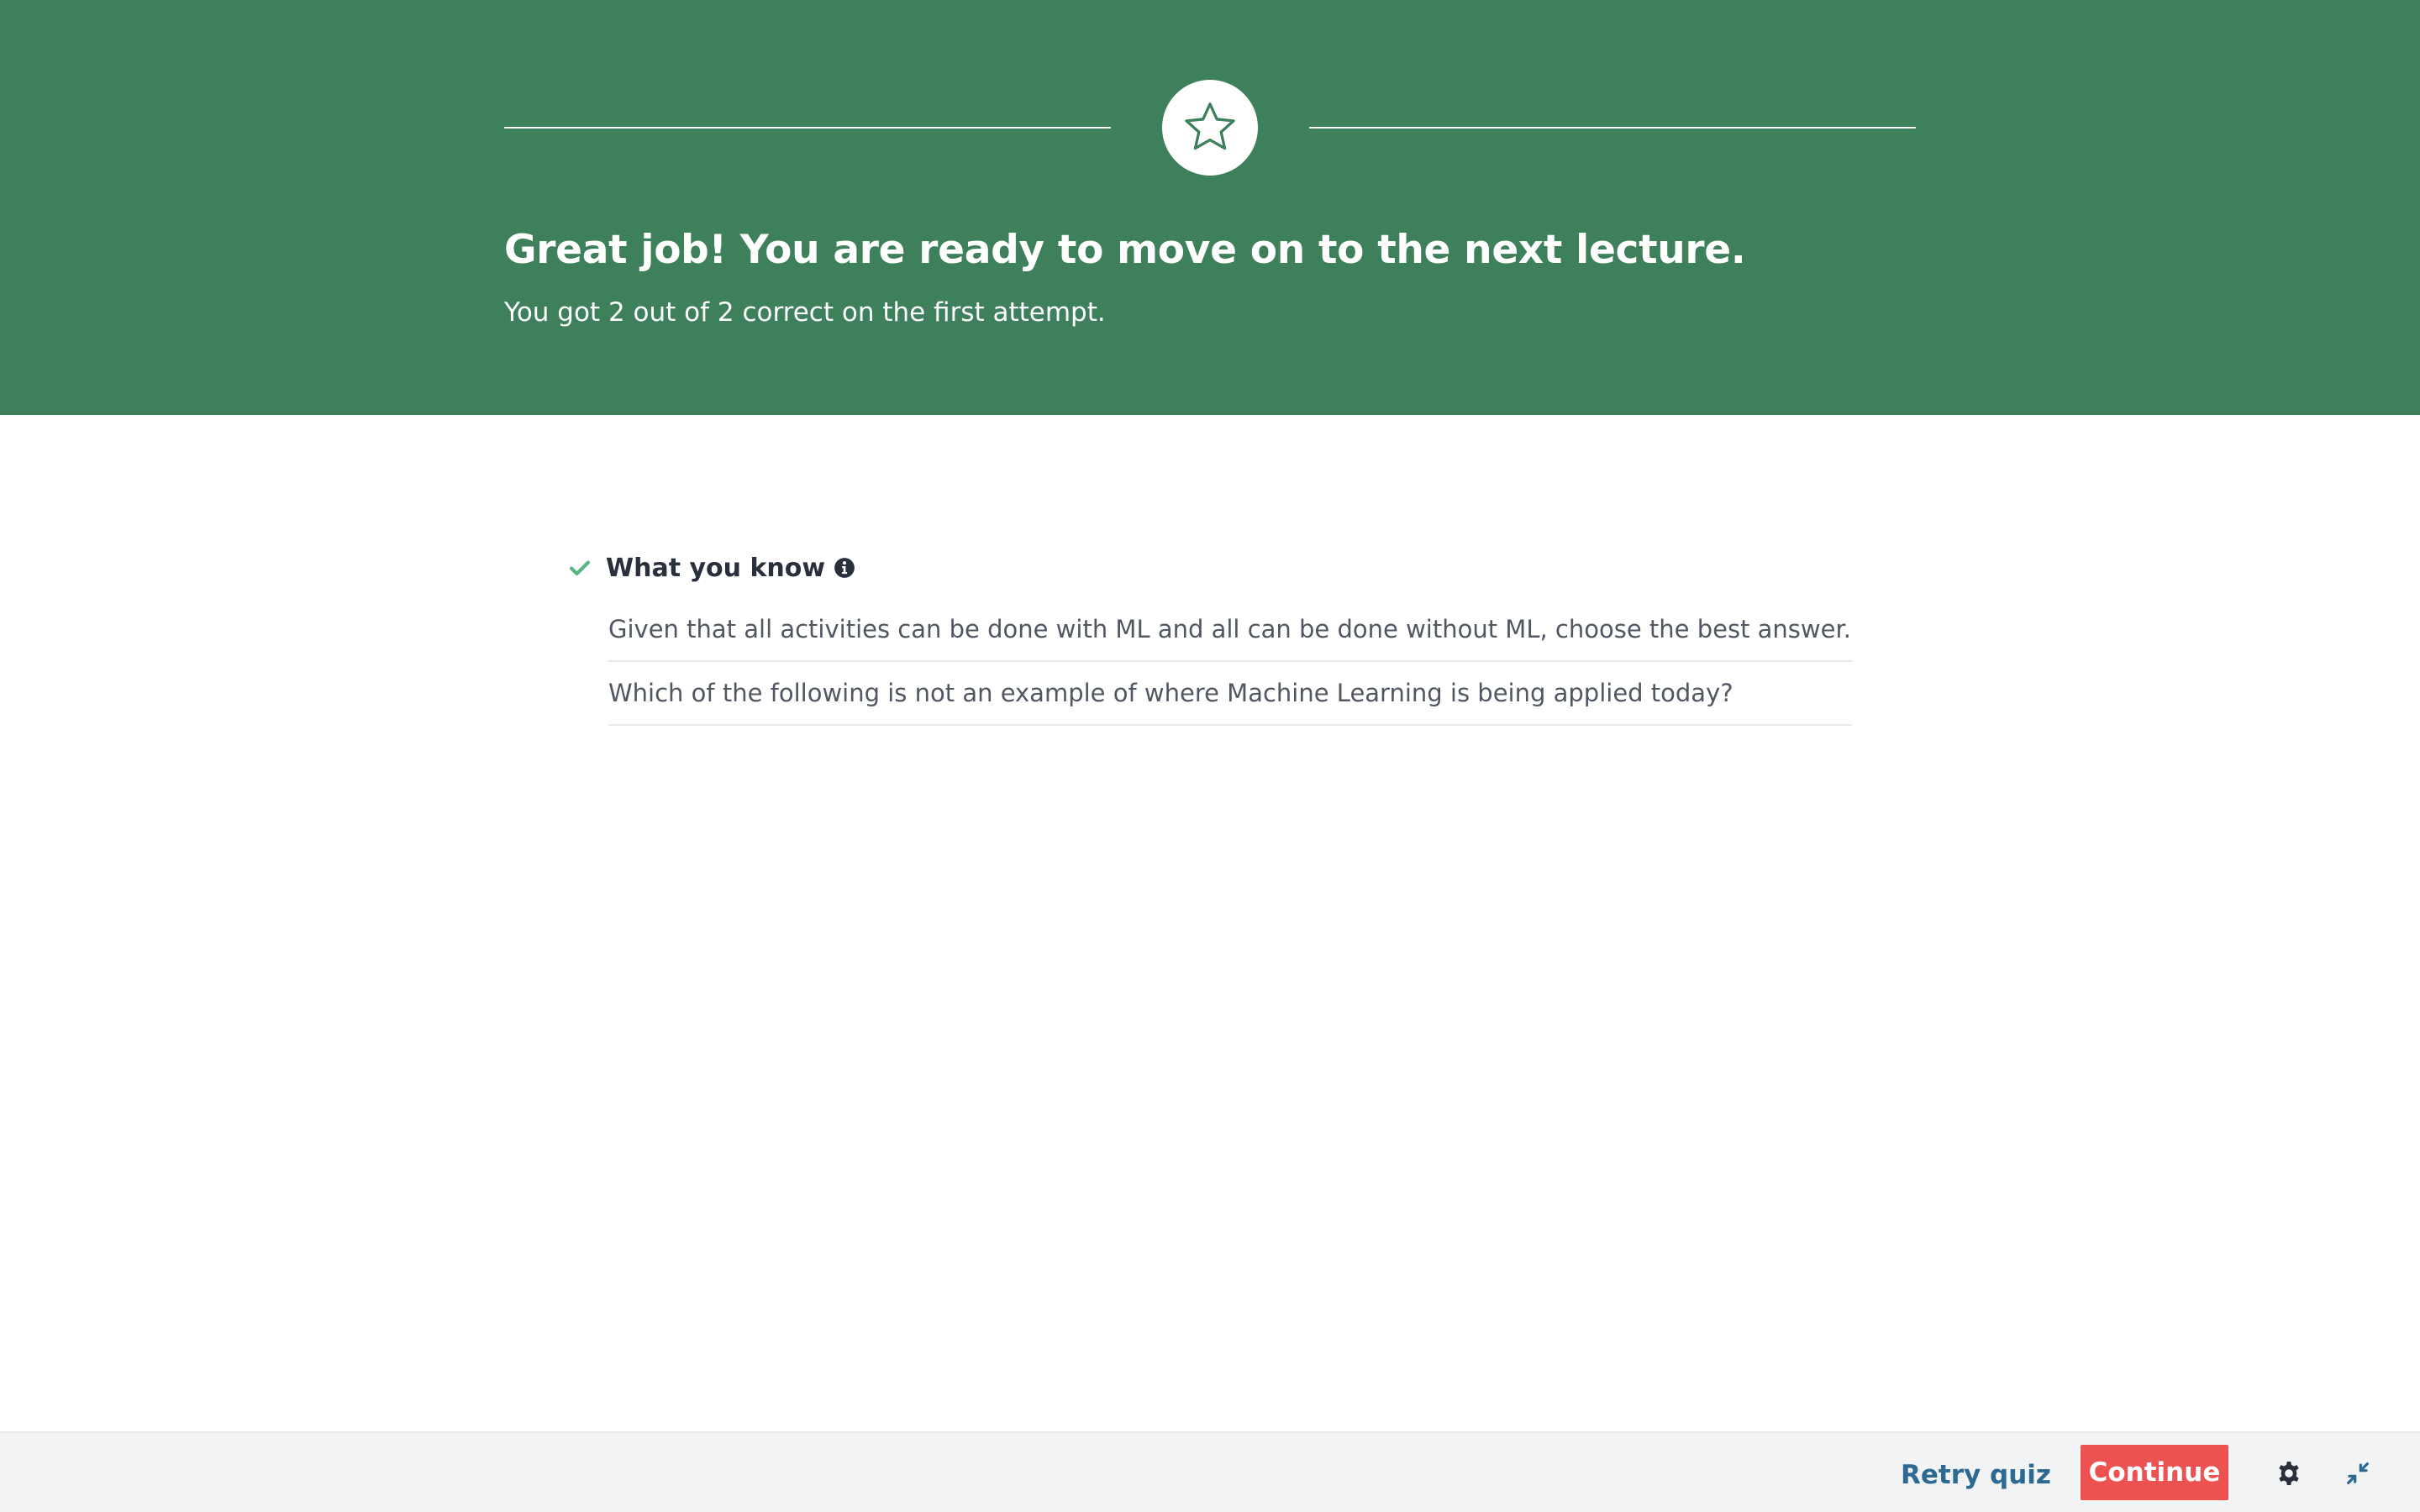 The width and height of the screenshot is (2420, 1512). Describe the element at coordinates (844, 568) in the screenshot. I see `info-icon` at that location.